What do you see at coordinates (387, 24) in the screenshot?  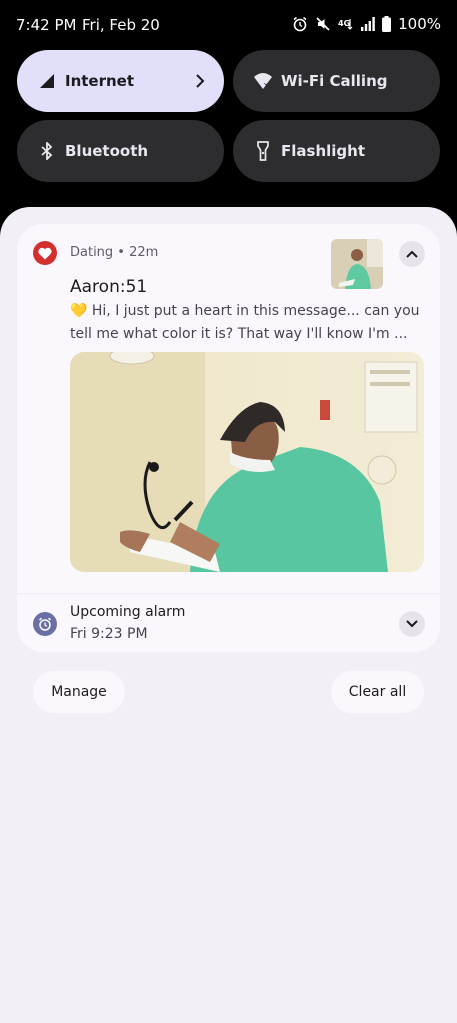 I see `battery-icon` at bounding box center [387, 24].